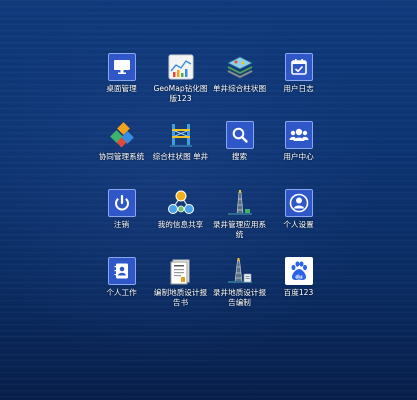 The width and height of the screenshot is (417, 400). Describe the element at coordinates (180, 93) in the screenshot. I see `app-label: GeoMap钻化图版123` at that location.